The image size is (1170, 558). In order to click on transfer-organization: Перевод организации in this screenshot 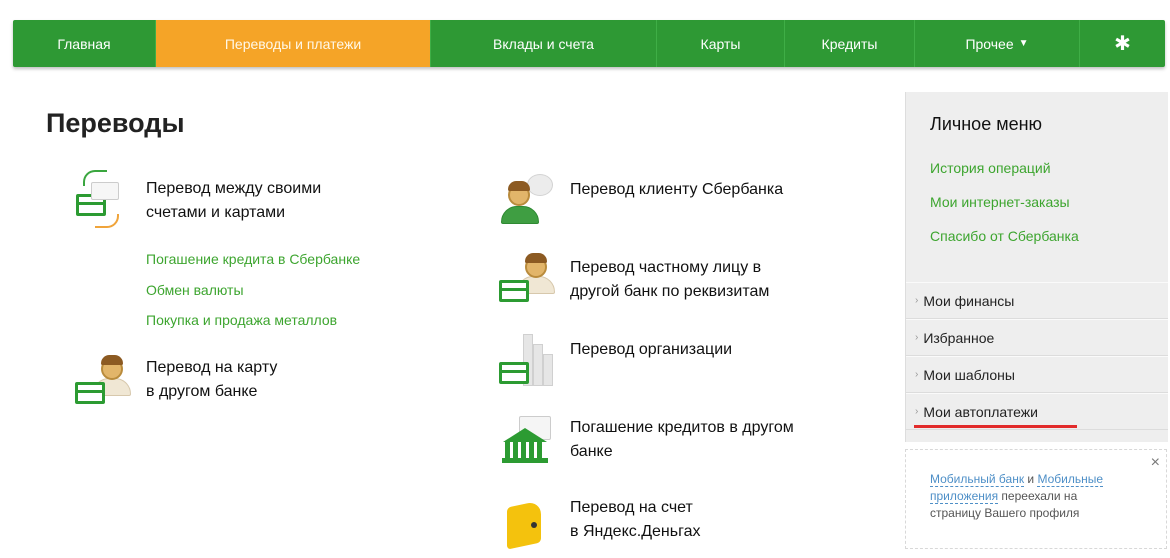, I will do `click(614, 360)`.